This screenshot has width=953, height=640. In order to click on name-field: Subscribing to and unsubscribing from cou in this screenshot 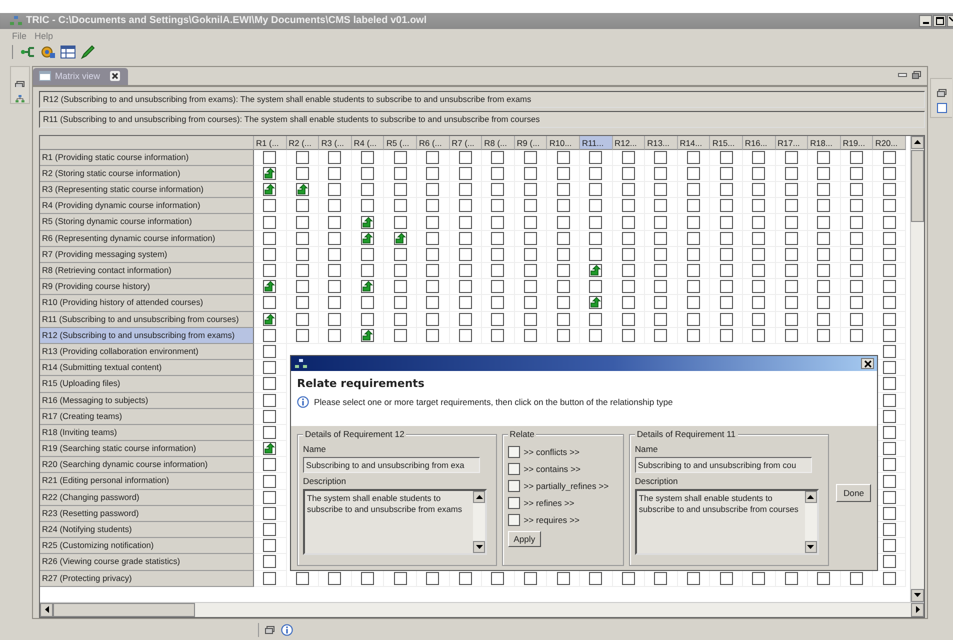, I will do `click(723, 465)`.